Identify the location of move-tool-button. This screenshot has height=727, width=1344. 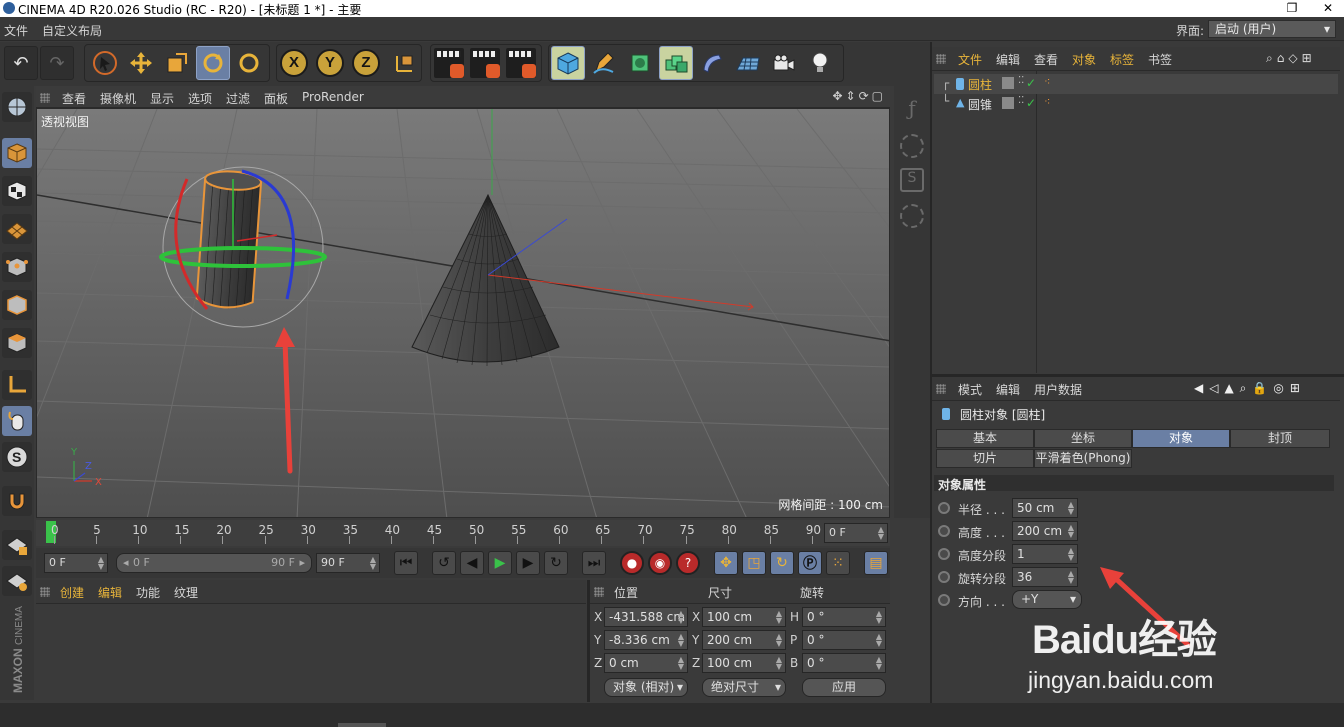
(141, 63).